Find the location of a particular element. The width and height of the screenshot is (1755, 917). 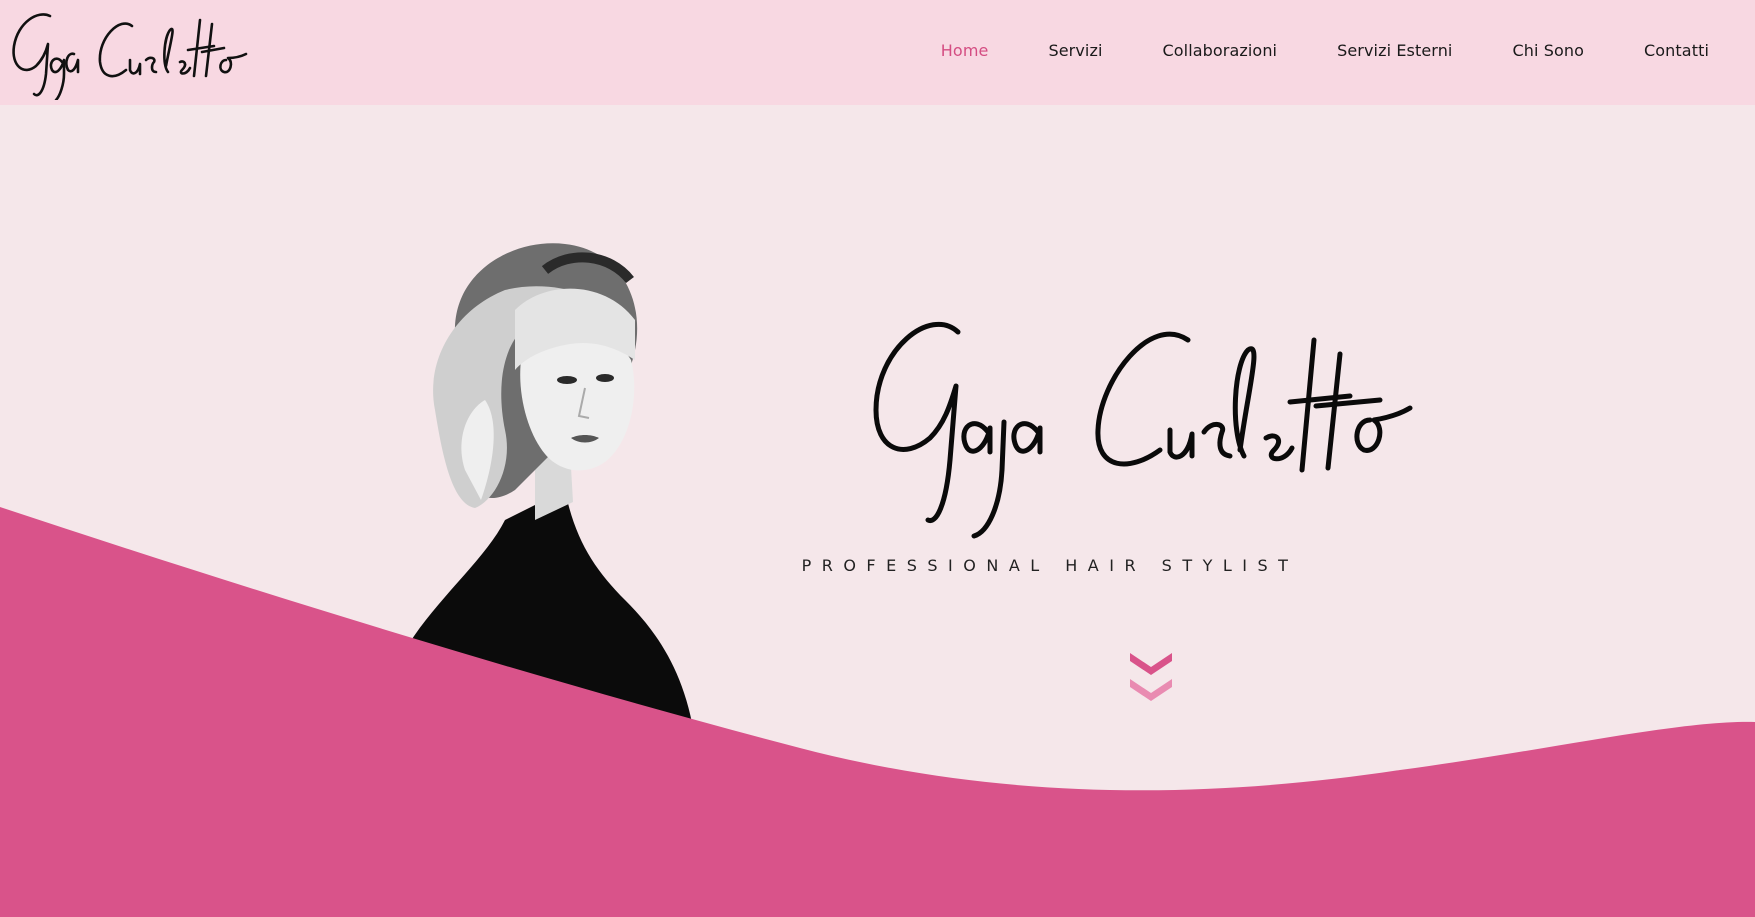

hero-signature: Gaja Curletto is located at coordinates (1150, 425).